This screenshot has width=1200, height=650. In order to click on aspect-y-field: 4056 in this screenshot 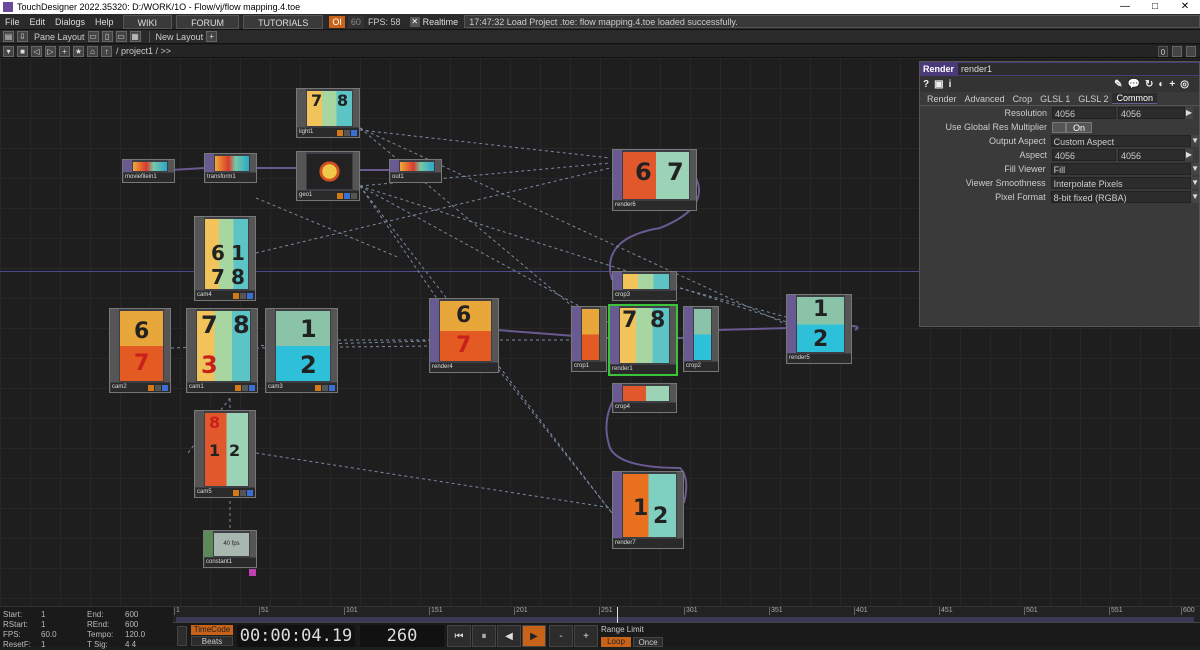, I will do `click(1151, 155)`.